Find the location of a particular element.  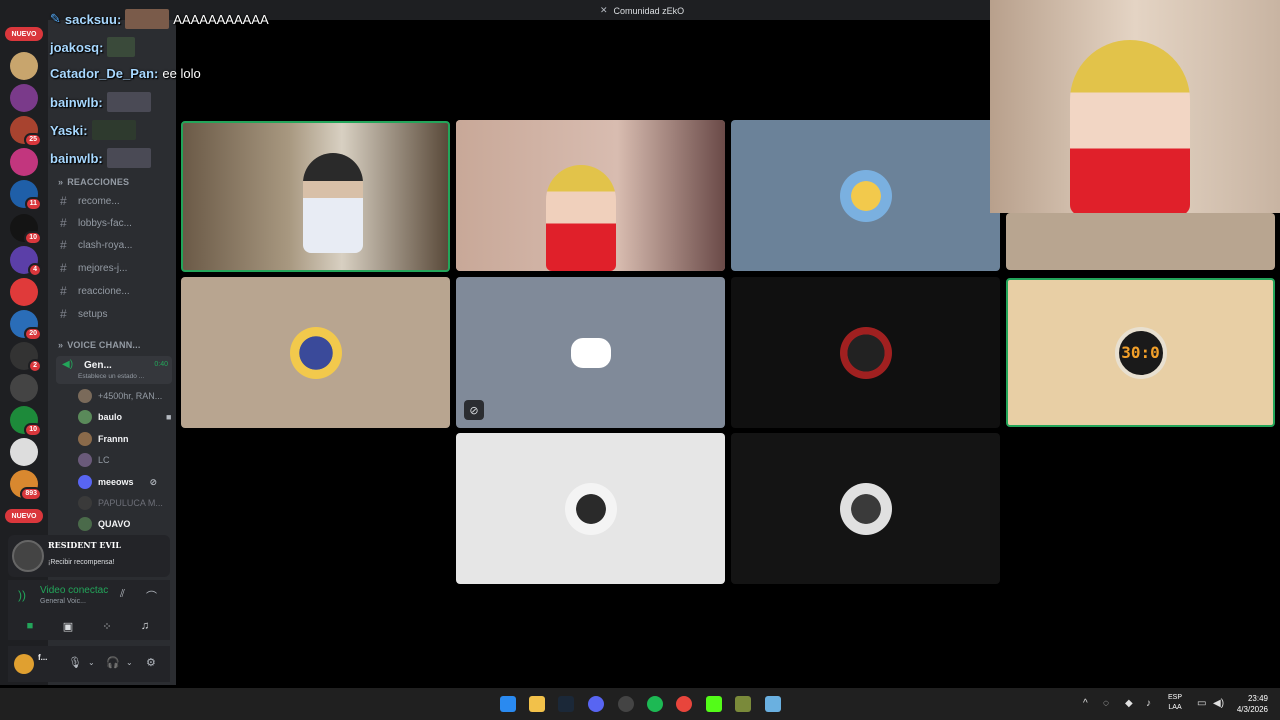

chat-username: bainwlb: is located at coordinates (76, 158).